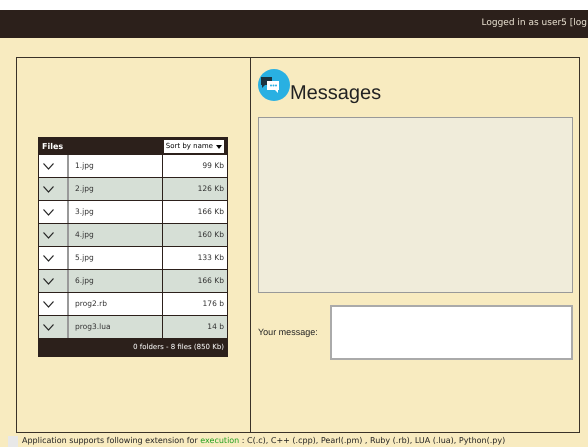 This screenshot has height=447, width=588. I want to click on corner-block, so click(13, 441).